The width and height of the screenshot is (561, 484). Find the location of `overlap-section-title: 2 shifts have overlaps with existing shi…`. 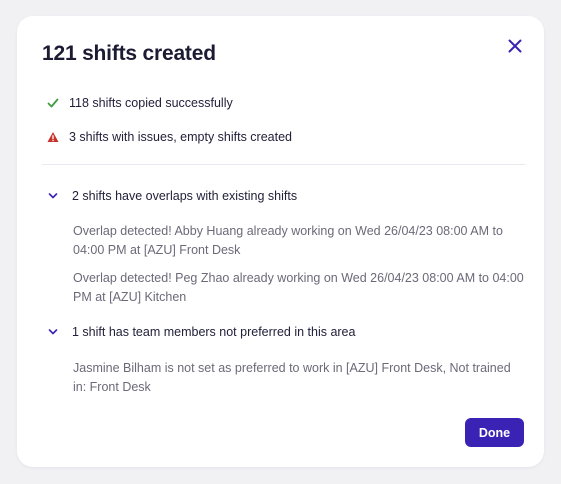

overlap-section-title: 2 shifts have overlaps with existing shi… is located at coordinates (185, 196).